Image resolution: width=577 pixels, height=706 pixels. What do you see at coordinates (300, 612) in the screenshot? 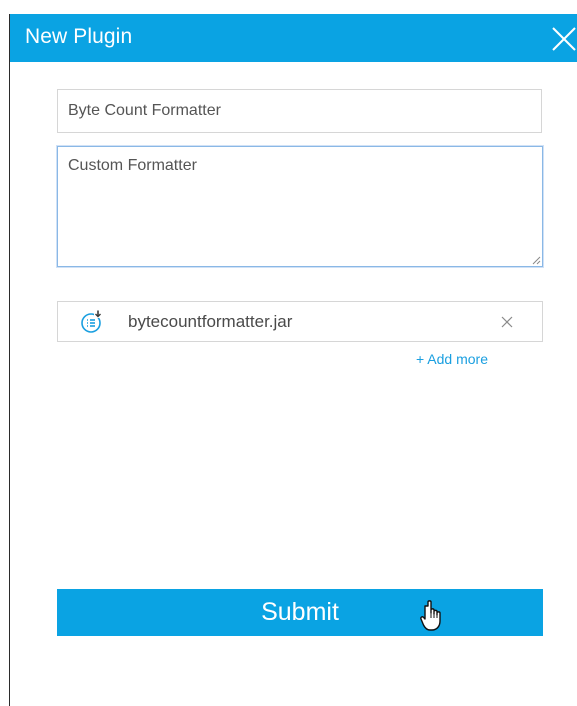
I see `submit-button: Submit` at bounding box center [300, 612].